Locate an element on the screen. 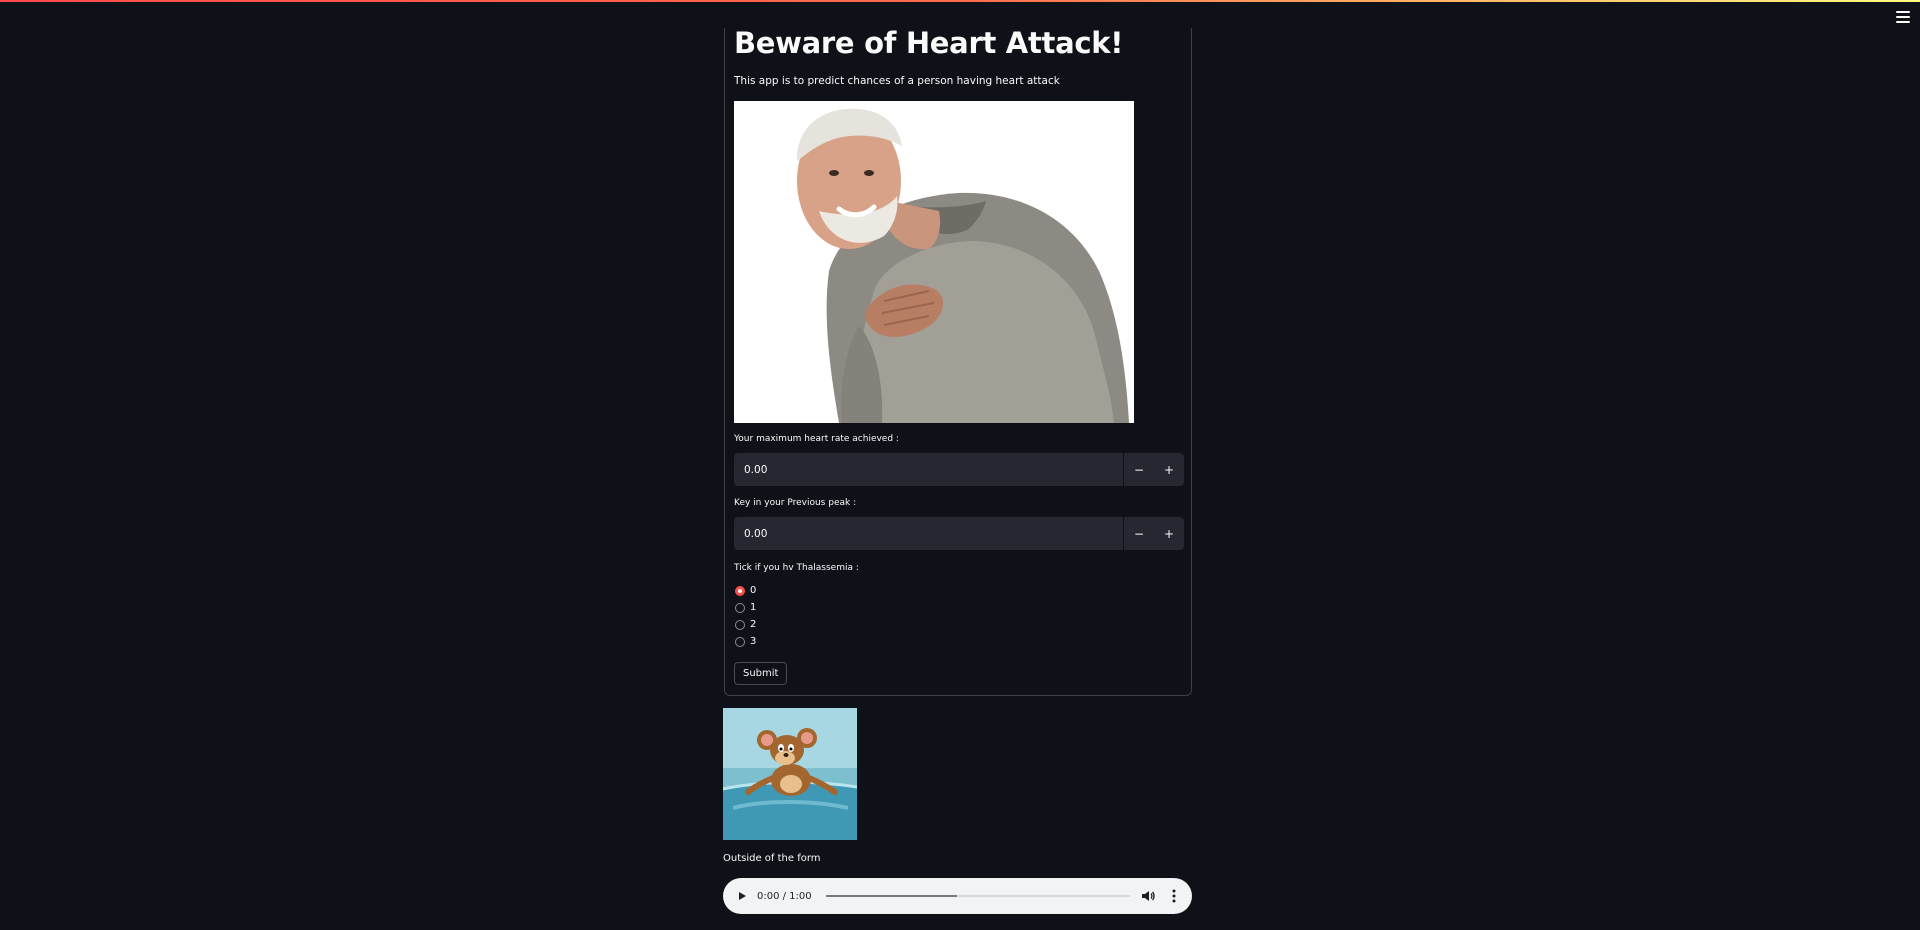  cartoon-mouse-image is located at coordinates (790, 774).